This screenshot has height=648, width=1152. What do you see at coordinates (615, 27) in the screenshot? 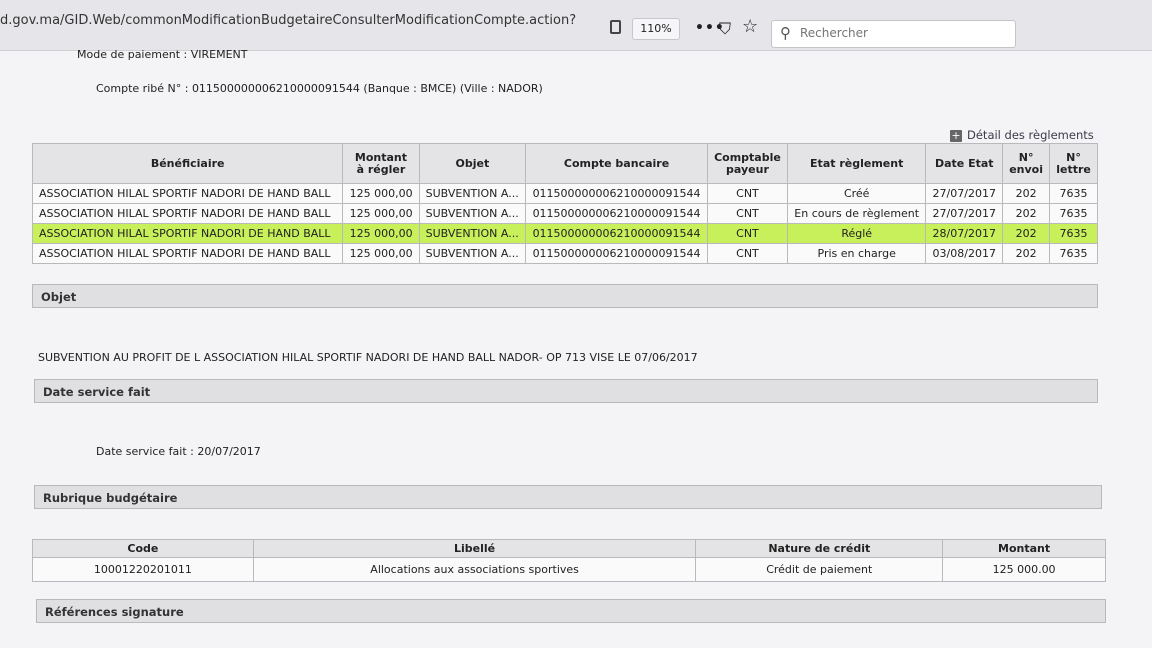
I see `reader-view-icon` at bounding box center [615, 27].